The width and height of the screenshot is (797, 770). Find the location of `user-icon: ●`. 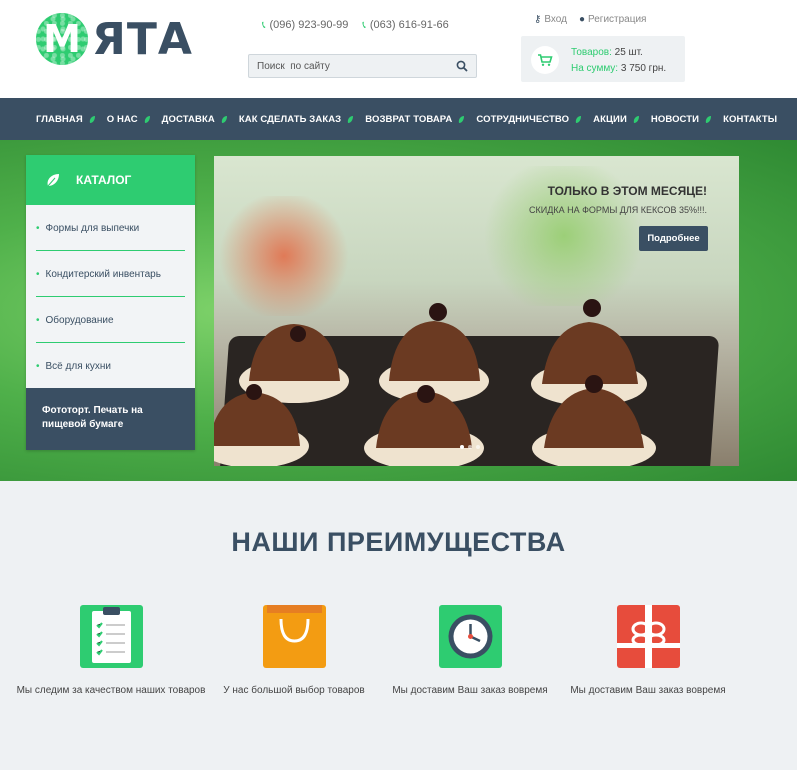

user-icon: ● is located at coordinates (581, 19).